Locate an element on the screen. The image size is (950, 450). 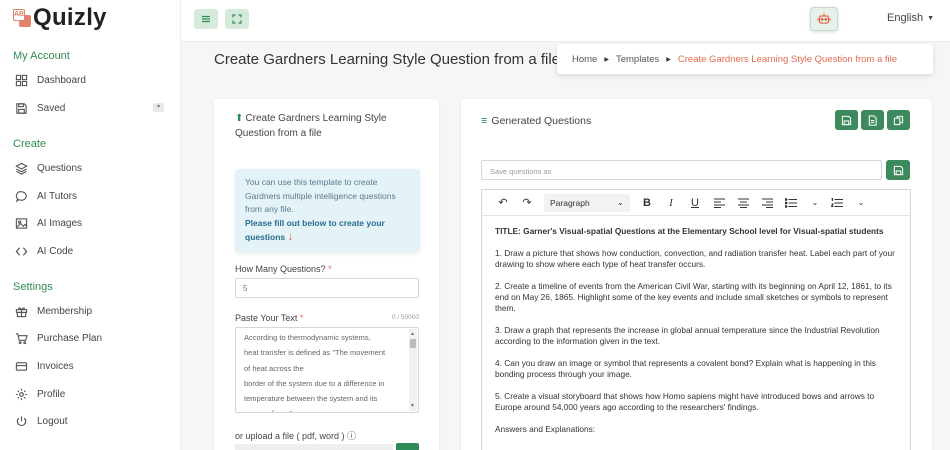
underline-icon: U is located at coordinates (695, 203).